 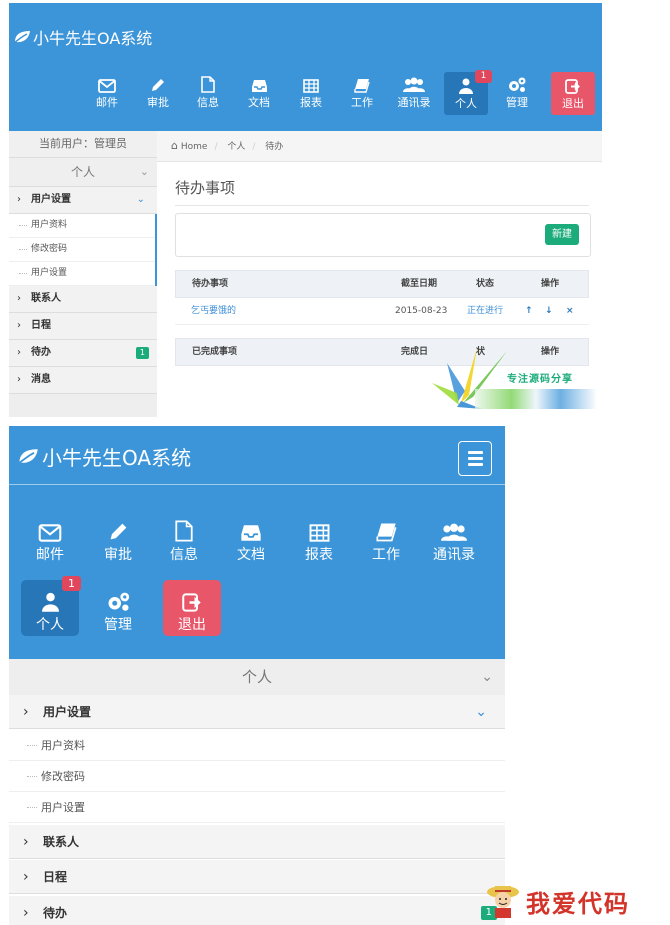 What do you see at coordinates (83, 380) in the screenshot?
I see `sidebar-item-messages: › 消息` at bounding box center [83, 380].